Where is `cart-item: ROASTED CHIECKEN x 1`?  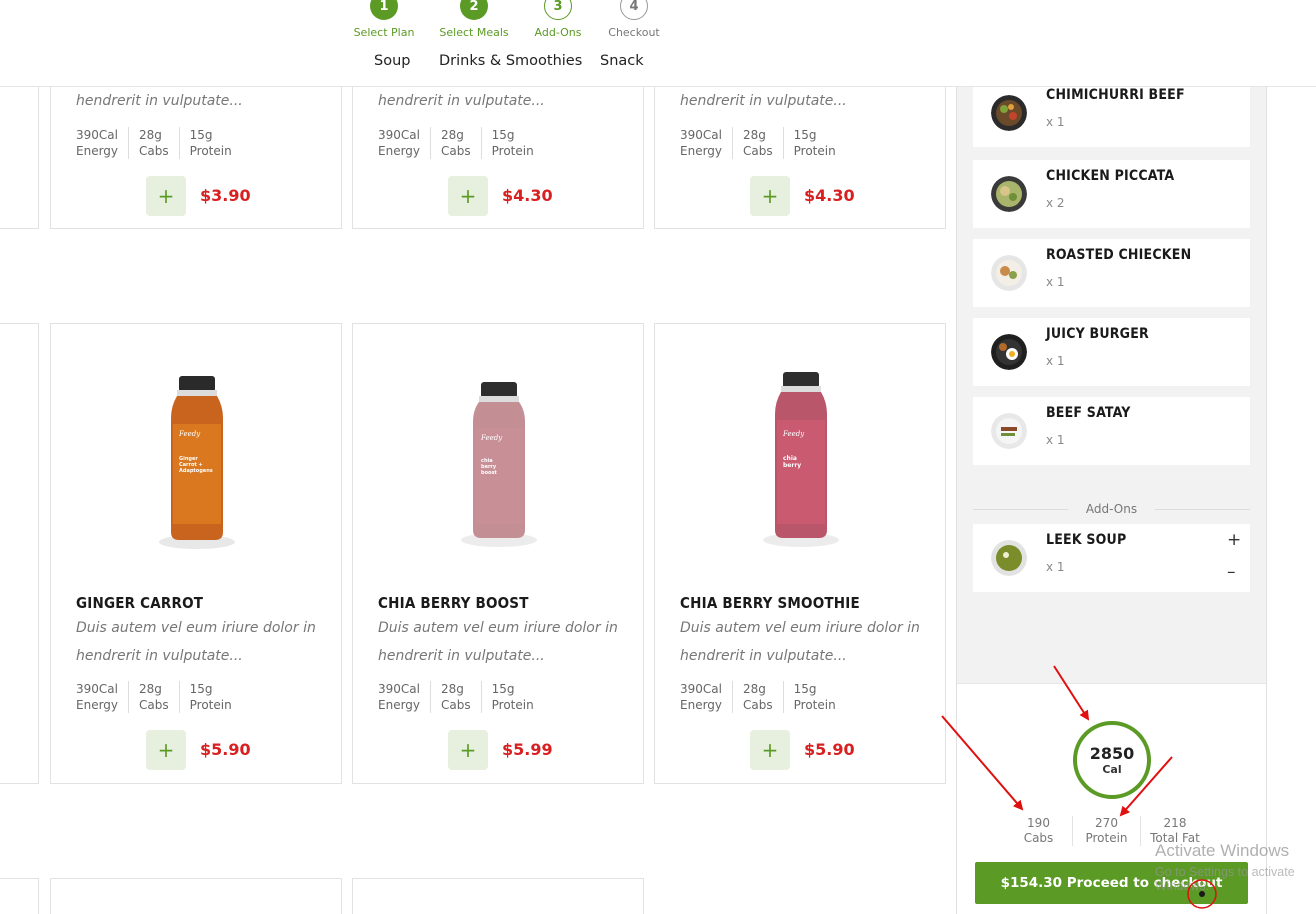
cart-item: ROASTED CHIECKEN x 1 is located at coordinates (1111, 273).